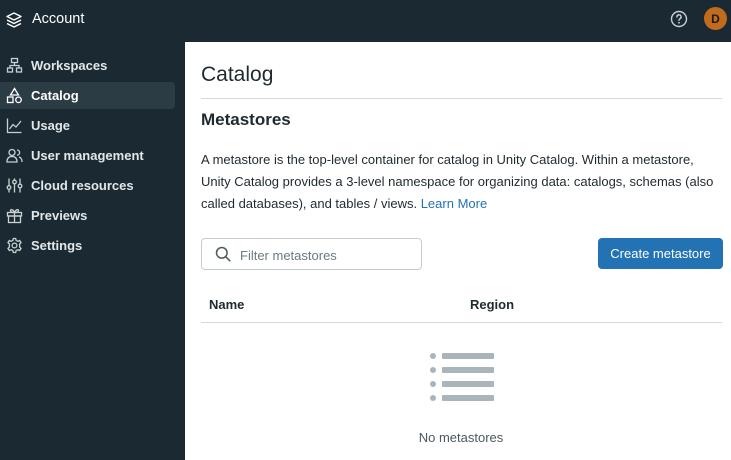 This screenshot has height=460, width=731. What do you see at coordinates (14, 155) in the screenshot?
I see `users-icon` at bounding box center [14, 155].